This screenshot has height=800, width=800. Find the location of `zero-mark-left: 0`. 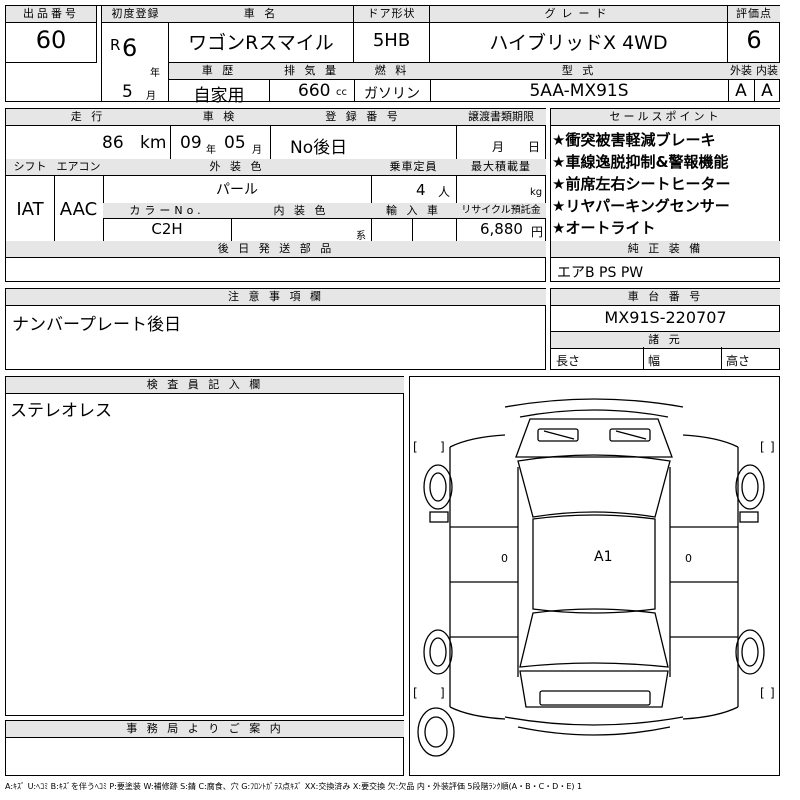

zero-mark-left: 0 is located at coordinates (504, 558).